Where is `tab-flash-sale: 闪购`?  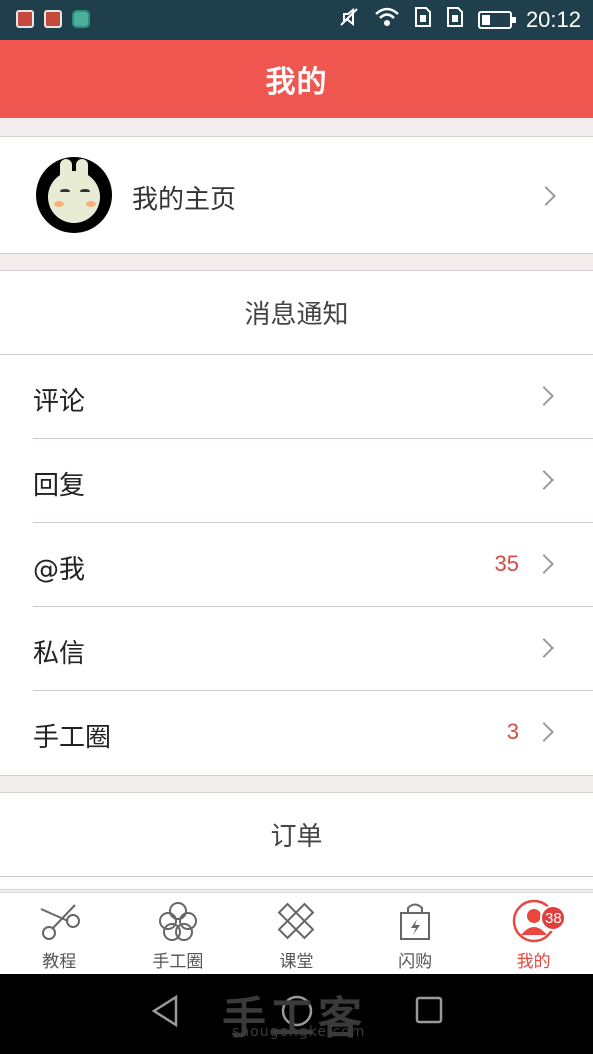 tab-flash-sale: 闪购 is located at coordinates (415, 933).